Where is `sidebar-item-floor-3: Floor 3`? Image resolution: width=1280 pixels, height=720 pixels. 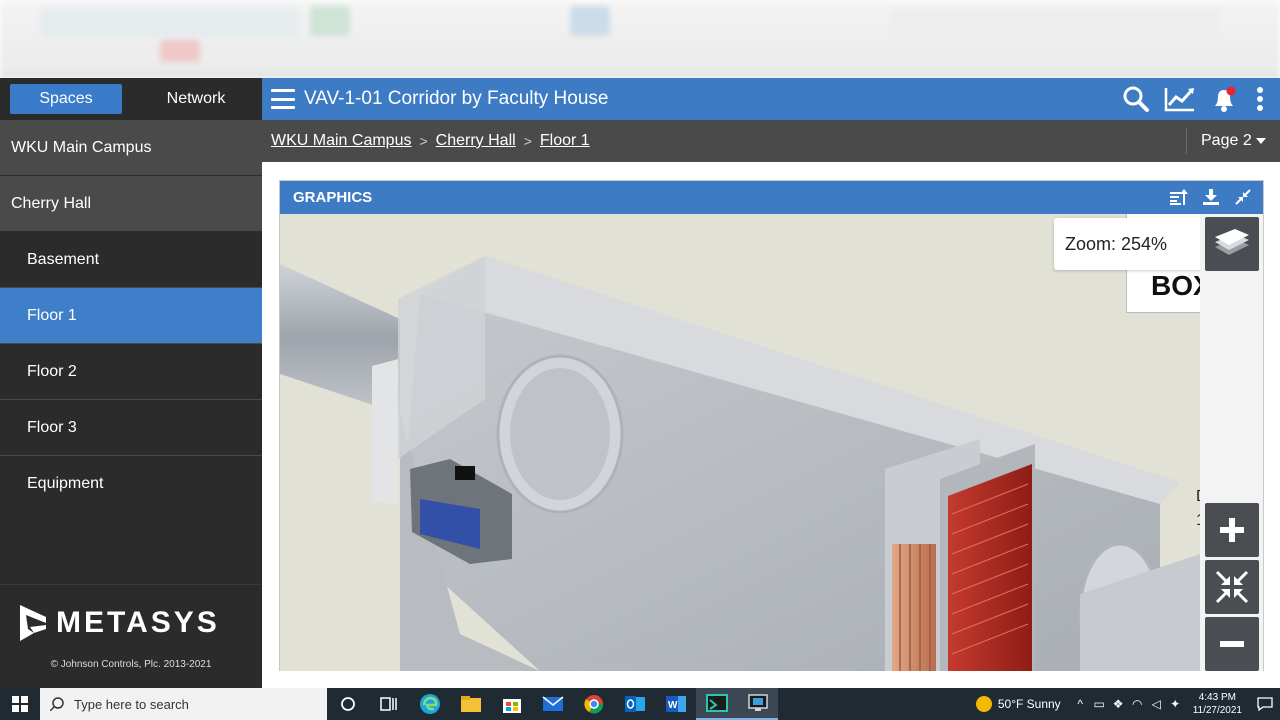
sidebar-item-floor-3: Floor 3 is located at coordinates (131, 428).